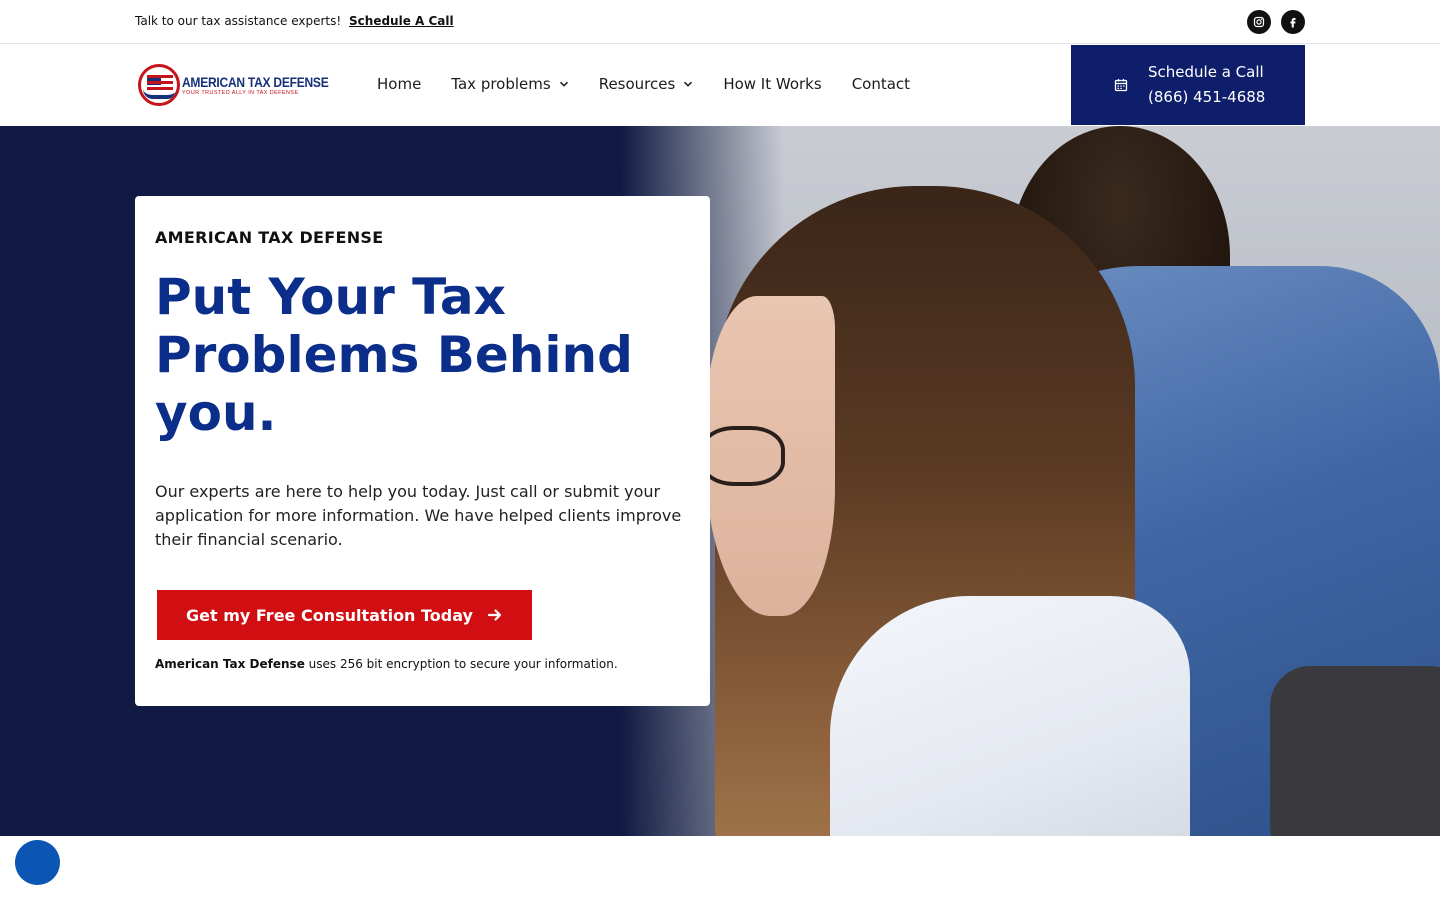  What do you see at coordinates (1259, 22) in the screenshot?
I see `instagram-icon` at bounding box center [1259, 22].